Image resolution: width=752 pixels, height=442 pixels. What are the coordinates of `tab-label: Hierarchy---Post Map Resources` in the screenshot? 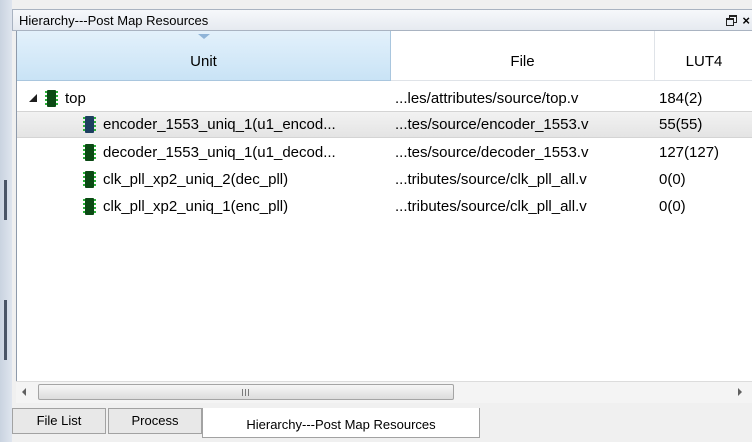 It's located at (341, 424).